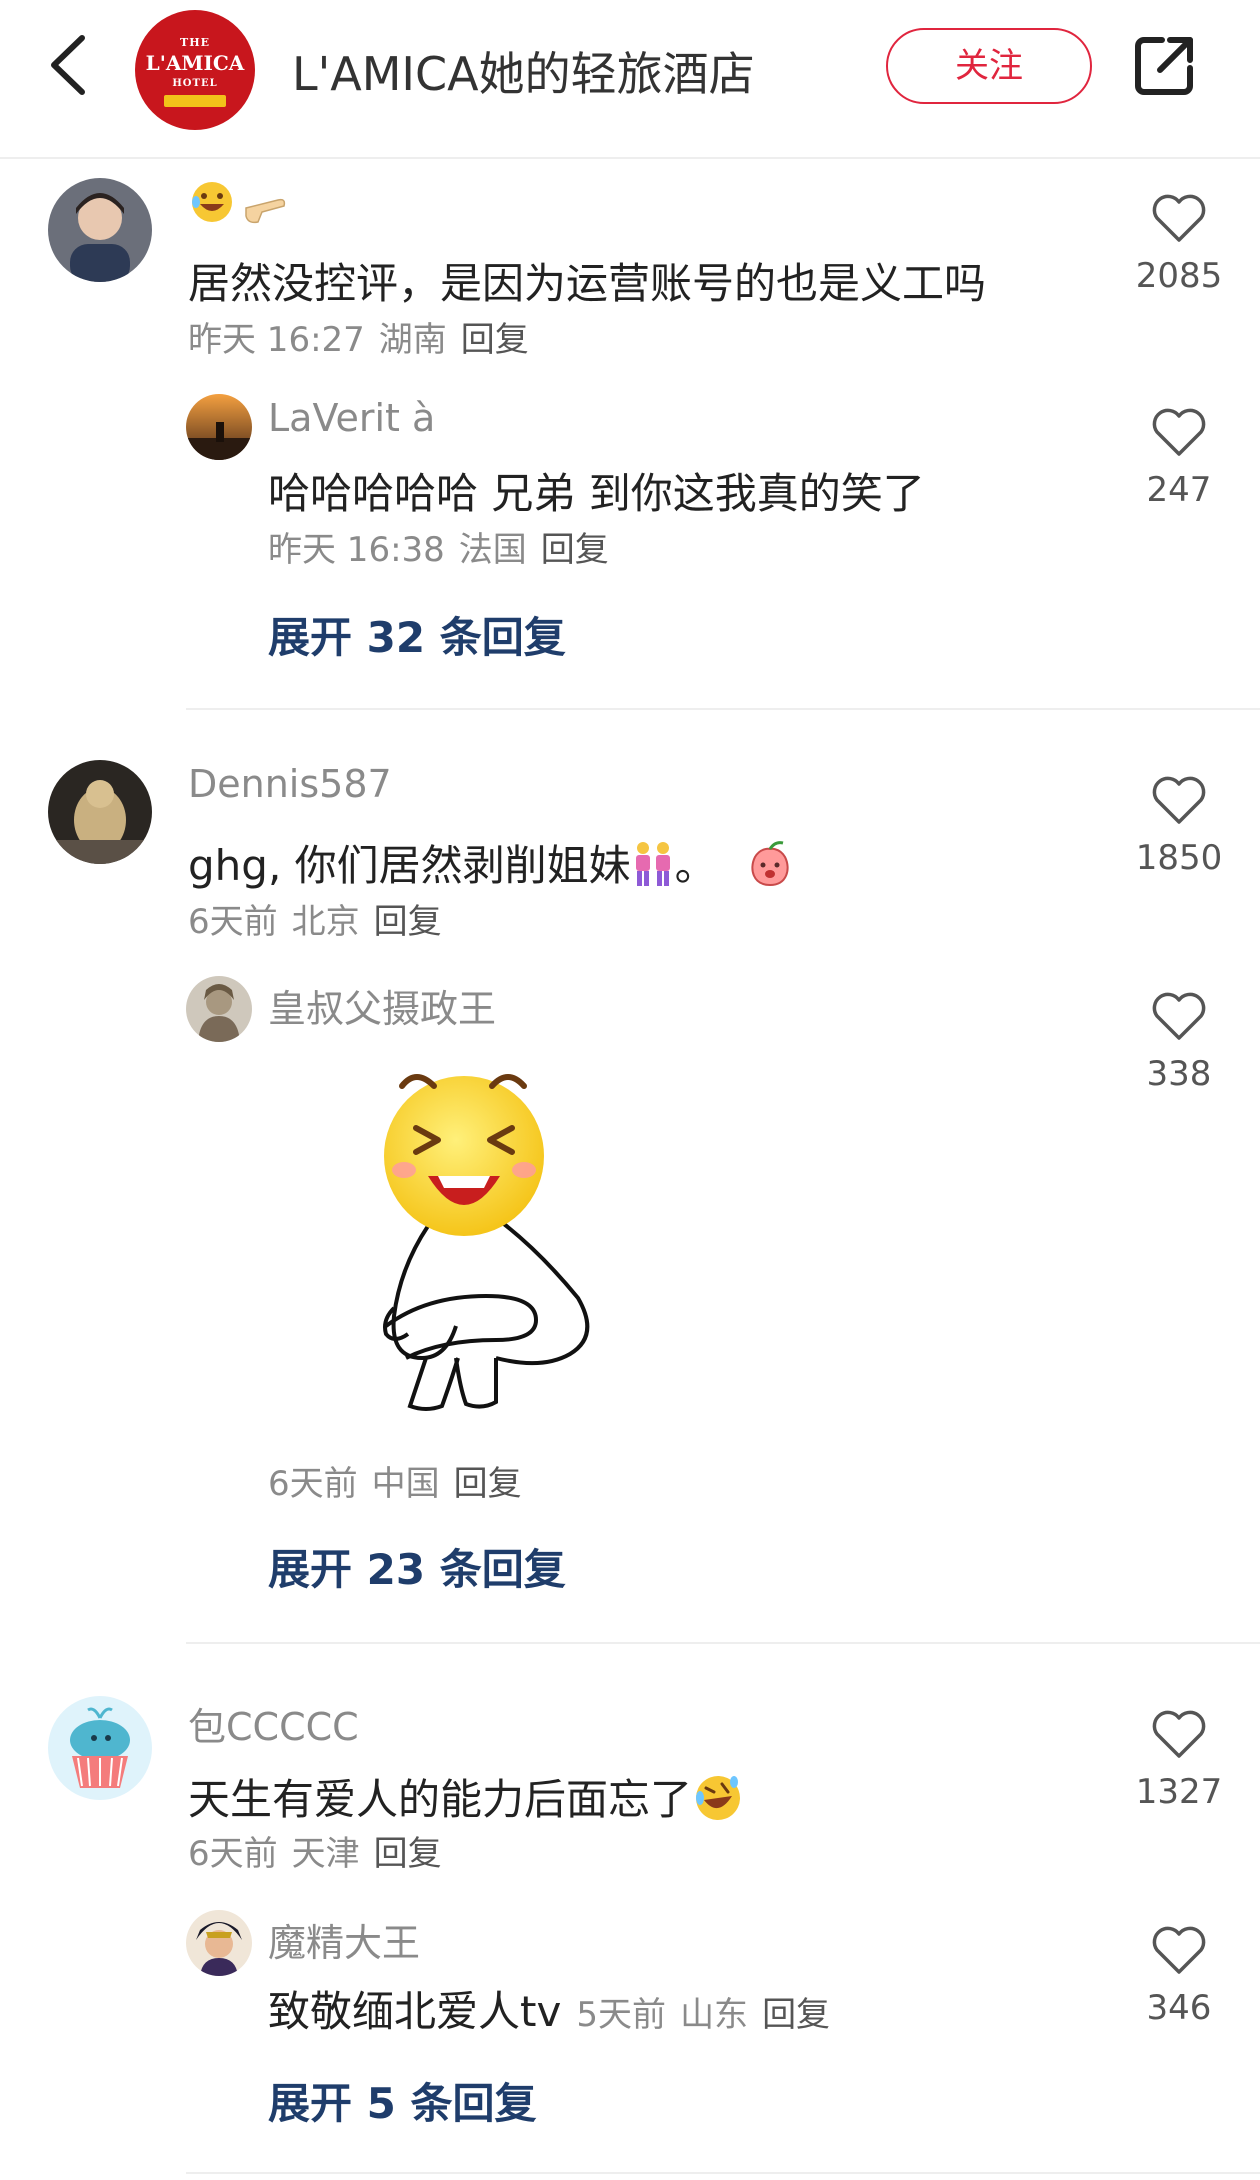 Image resolution: width=1260 pixels, height=2180 pixels. What do you see at coordinates (409, 865) in the screenshot?
I see `comment-text: ghg, 你们居然剥削姐妹` at bounding box center [409, 865].